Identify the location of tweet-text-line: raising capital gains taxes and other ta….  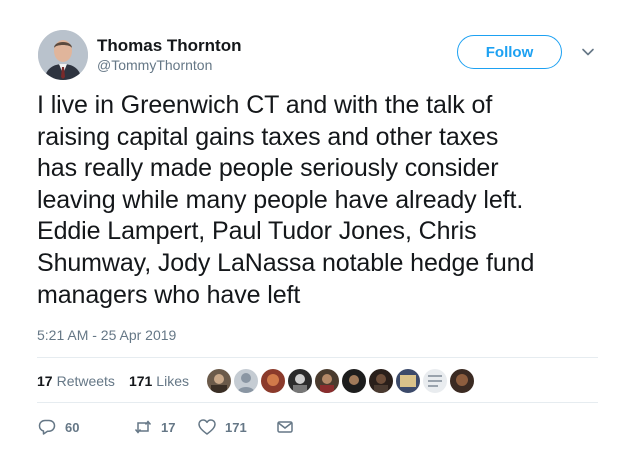
(268, 136).